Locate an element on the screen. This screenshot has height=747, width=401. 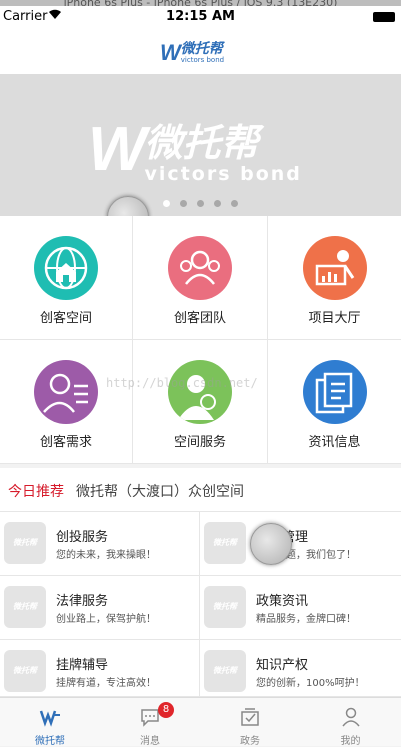
grid-item-space-service: 空间服务 is located at coordinates (200, 402).